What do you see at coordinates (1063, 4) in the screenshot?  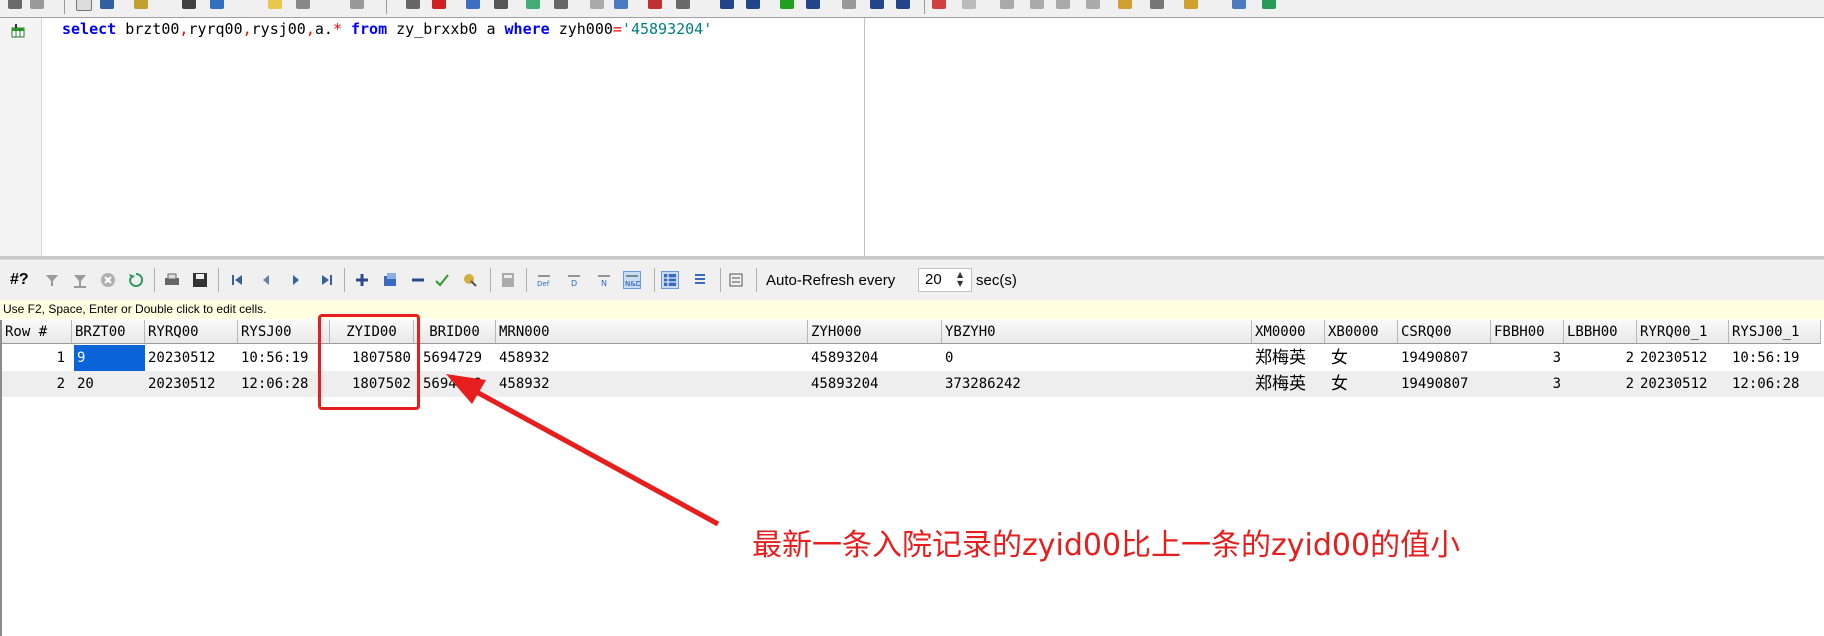 I see `redo-icon` at bounding box center [1063, 4].